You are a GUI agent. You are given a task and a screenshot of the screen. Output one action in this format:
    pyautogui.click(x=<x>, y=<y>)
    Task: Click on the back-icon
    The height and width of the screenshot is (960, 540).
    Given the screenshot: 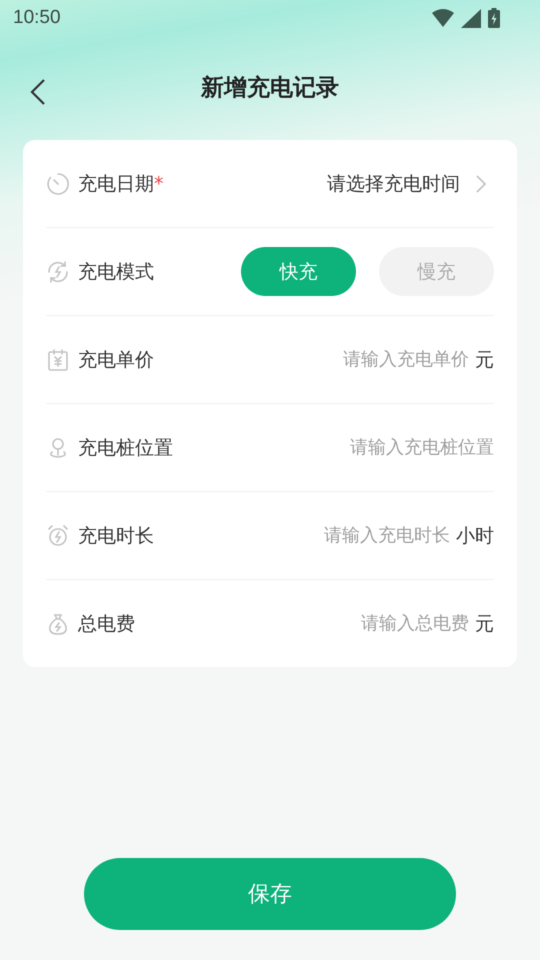 What is the action you would take?
    pyautogui.click(x=38, y=92)
    